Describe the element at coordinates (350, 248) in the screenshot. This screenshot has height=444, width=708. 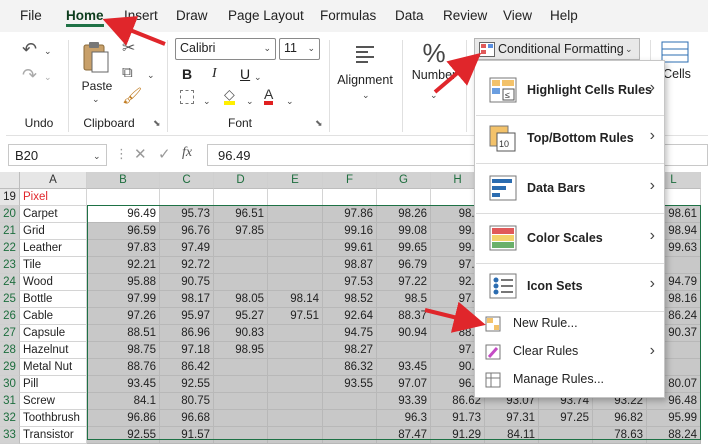
I see `table-cell: 99.61` at that location.